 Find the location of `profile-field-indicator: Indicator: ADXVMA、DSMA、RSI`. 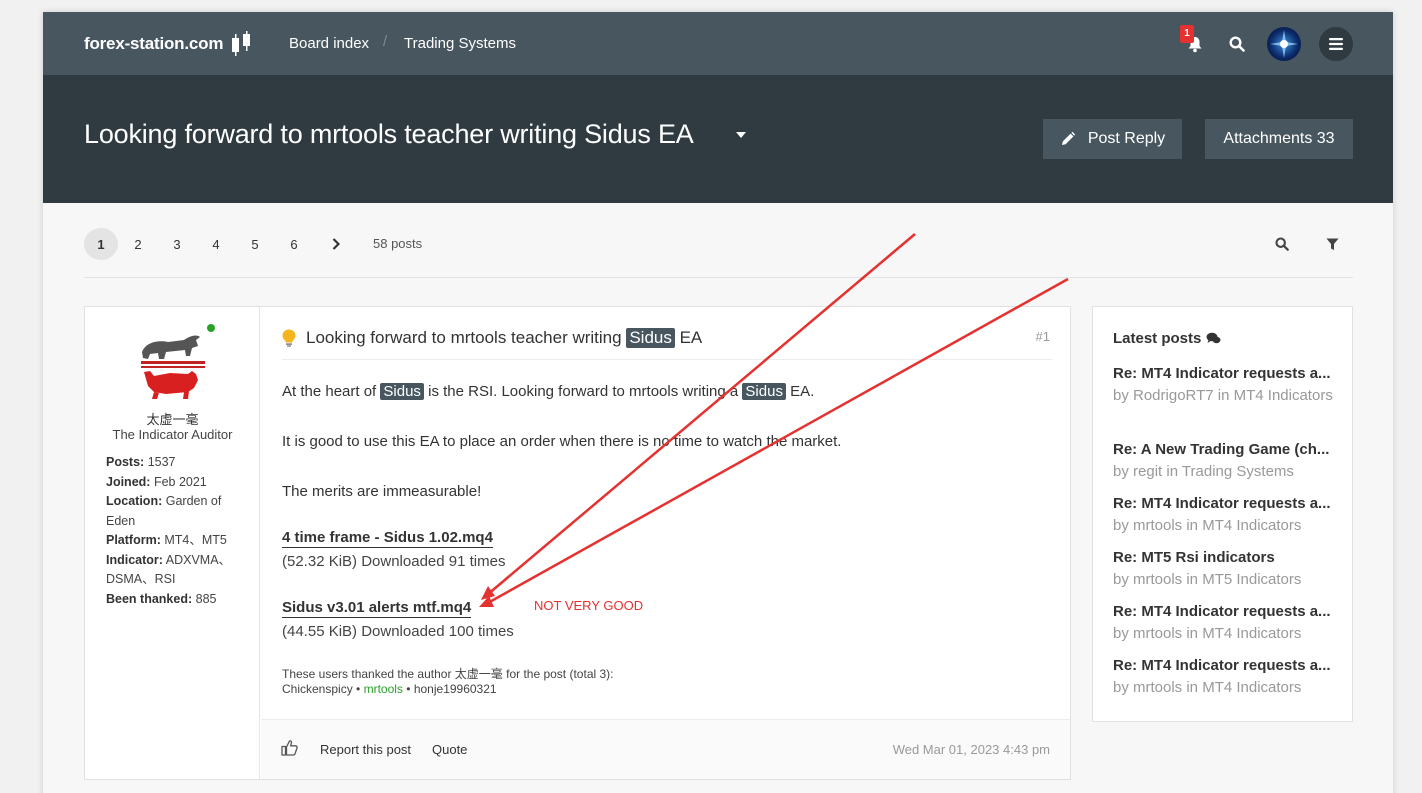

profile-field-indicator: Indicator: ADXVMA、DSMA、RSI is located at coordinates (169, 569).